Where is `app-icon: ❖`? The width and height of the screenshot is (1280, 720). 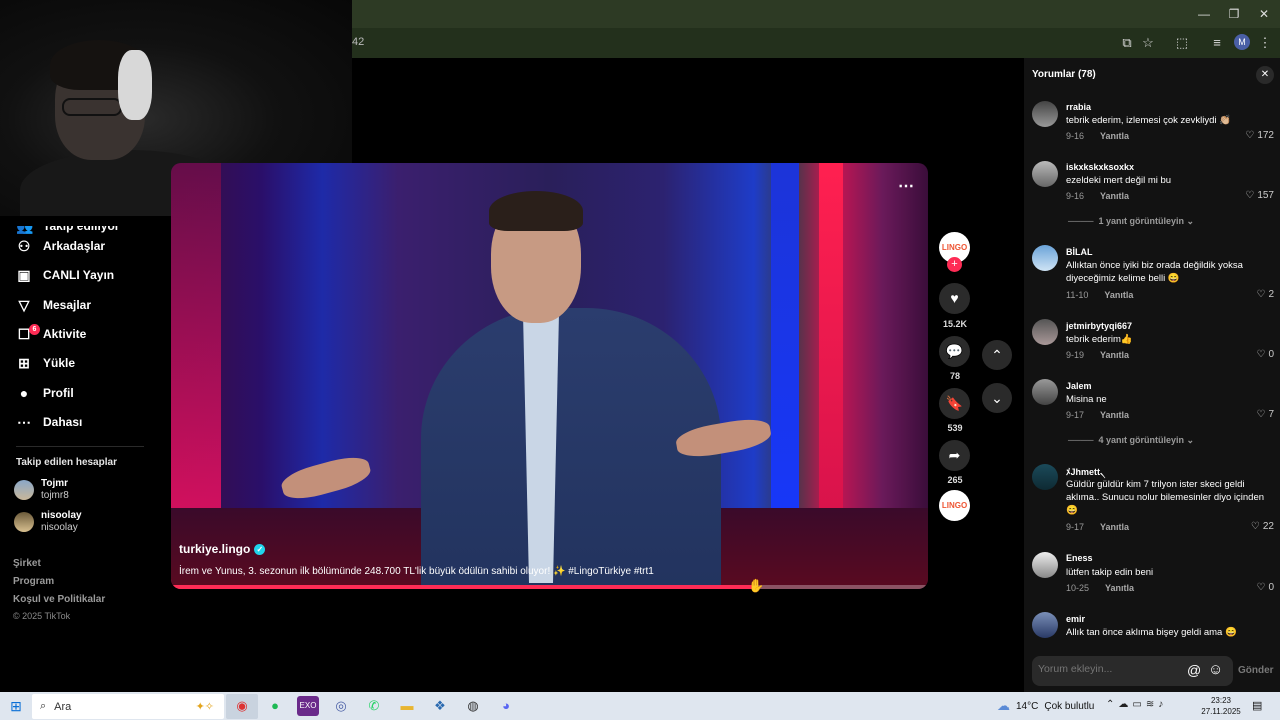 app-icon: ❖ is located at coordinates (440, 706).